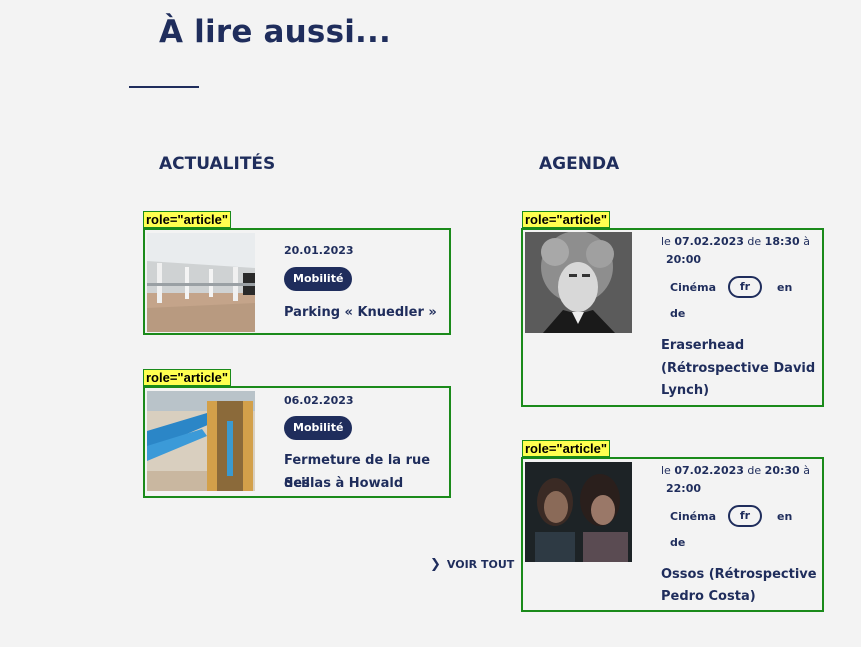 The width and height of the screenshot is (861, 647). I want to click on chevron-right-icon: ❯, so click(435, 564).